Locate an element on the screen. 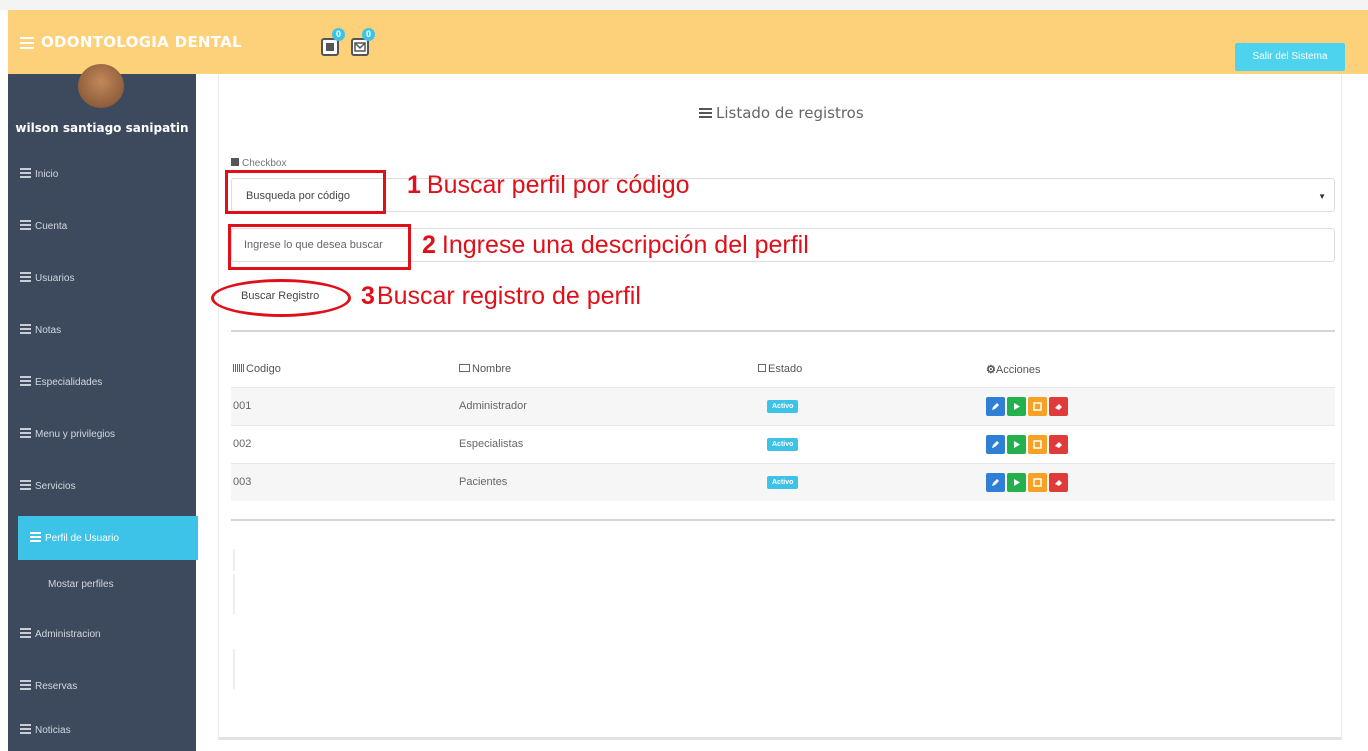 Image resolution: width=1368 pixels, height=751 pixels. sidebar-item-noticias: Noticias is located at coordinates (102, 730).